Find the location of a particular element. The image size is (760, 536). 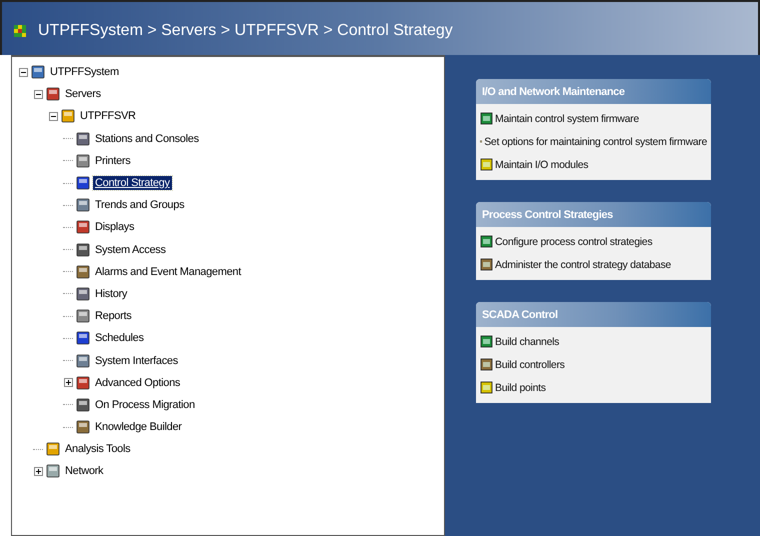

task-link: Maintain I/O modules is located at coordinates (541, 164).